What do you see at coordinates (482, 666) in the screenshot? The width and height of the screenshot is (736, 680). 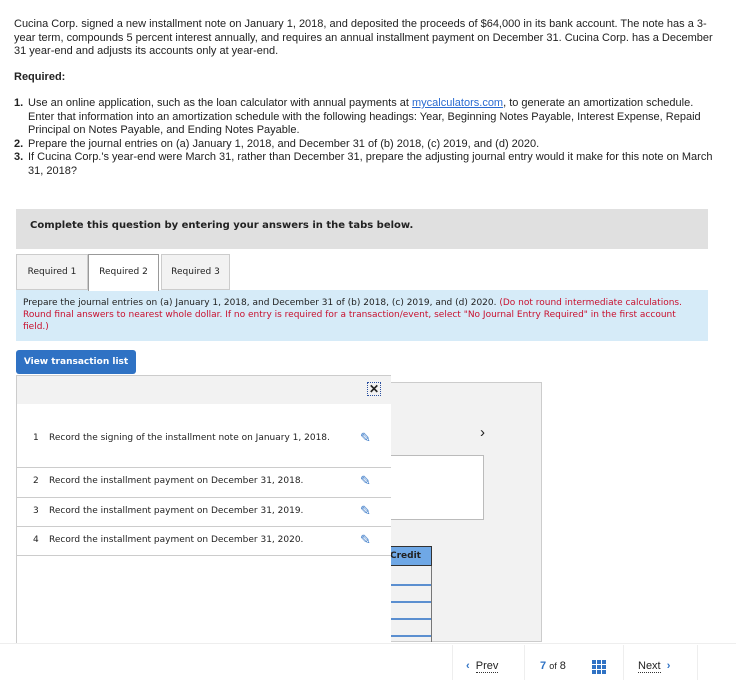 I see `prev-button: ‹ Prev` at bounding box center [482, 666].